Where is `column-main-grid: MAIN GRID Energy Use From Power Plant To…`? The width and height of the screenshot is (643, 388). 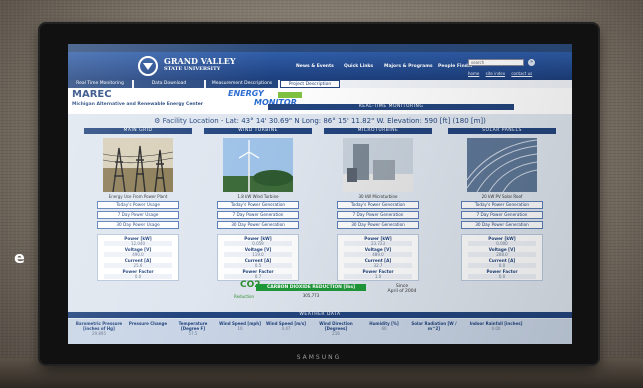
column-main-grid: MAIN GRID Energy Use From Power Plant To… is located at coordinates (138, 204).